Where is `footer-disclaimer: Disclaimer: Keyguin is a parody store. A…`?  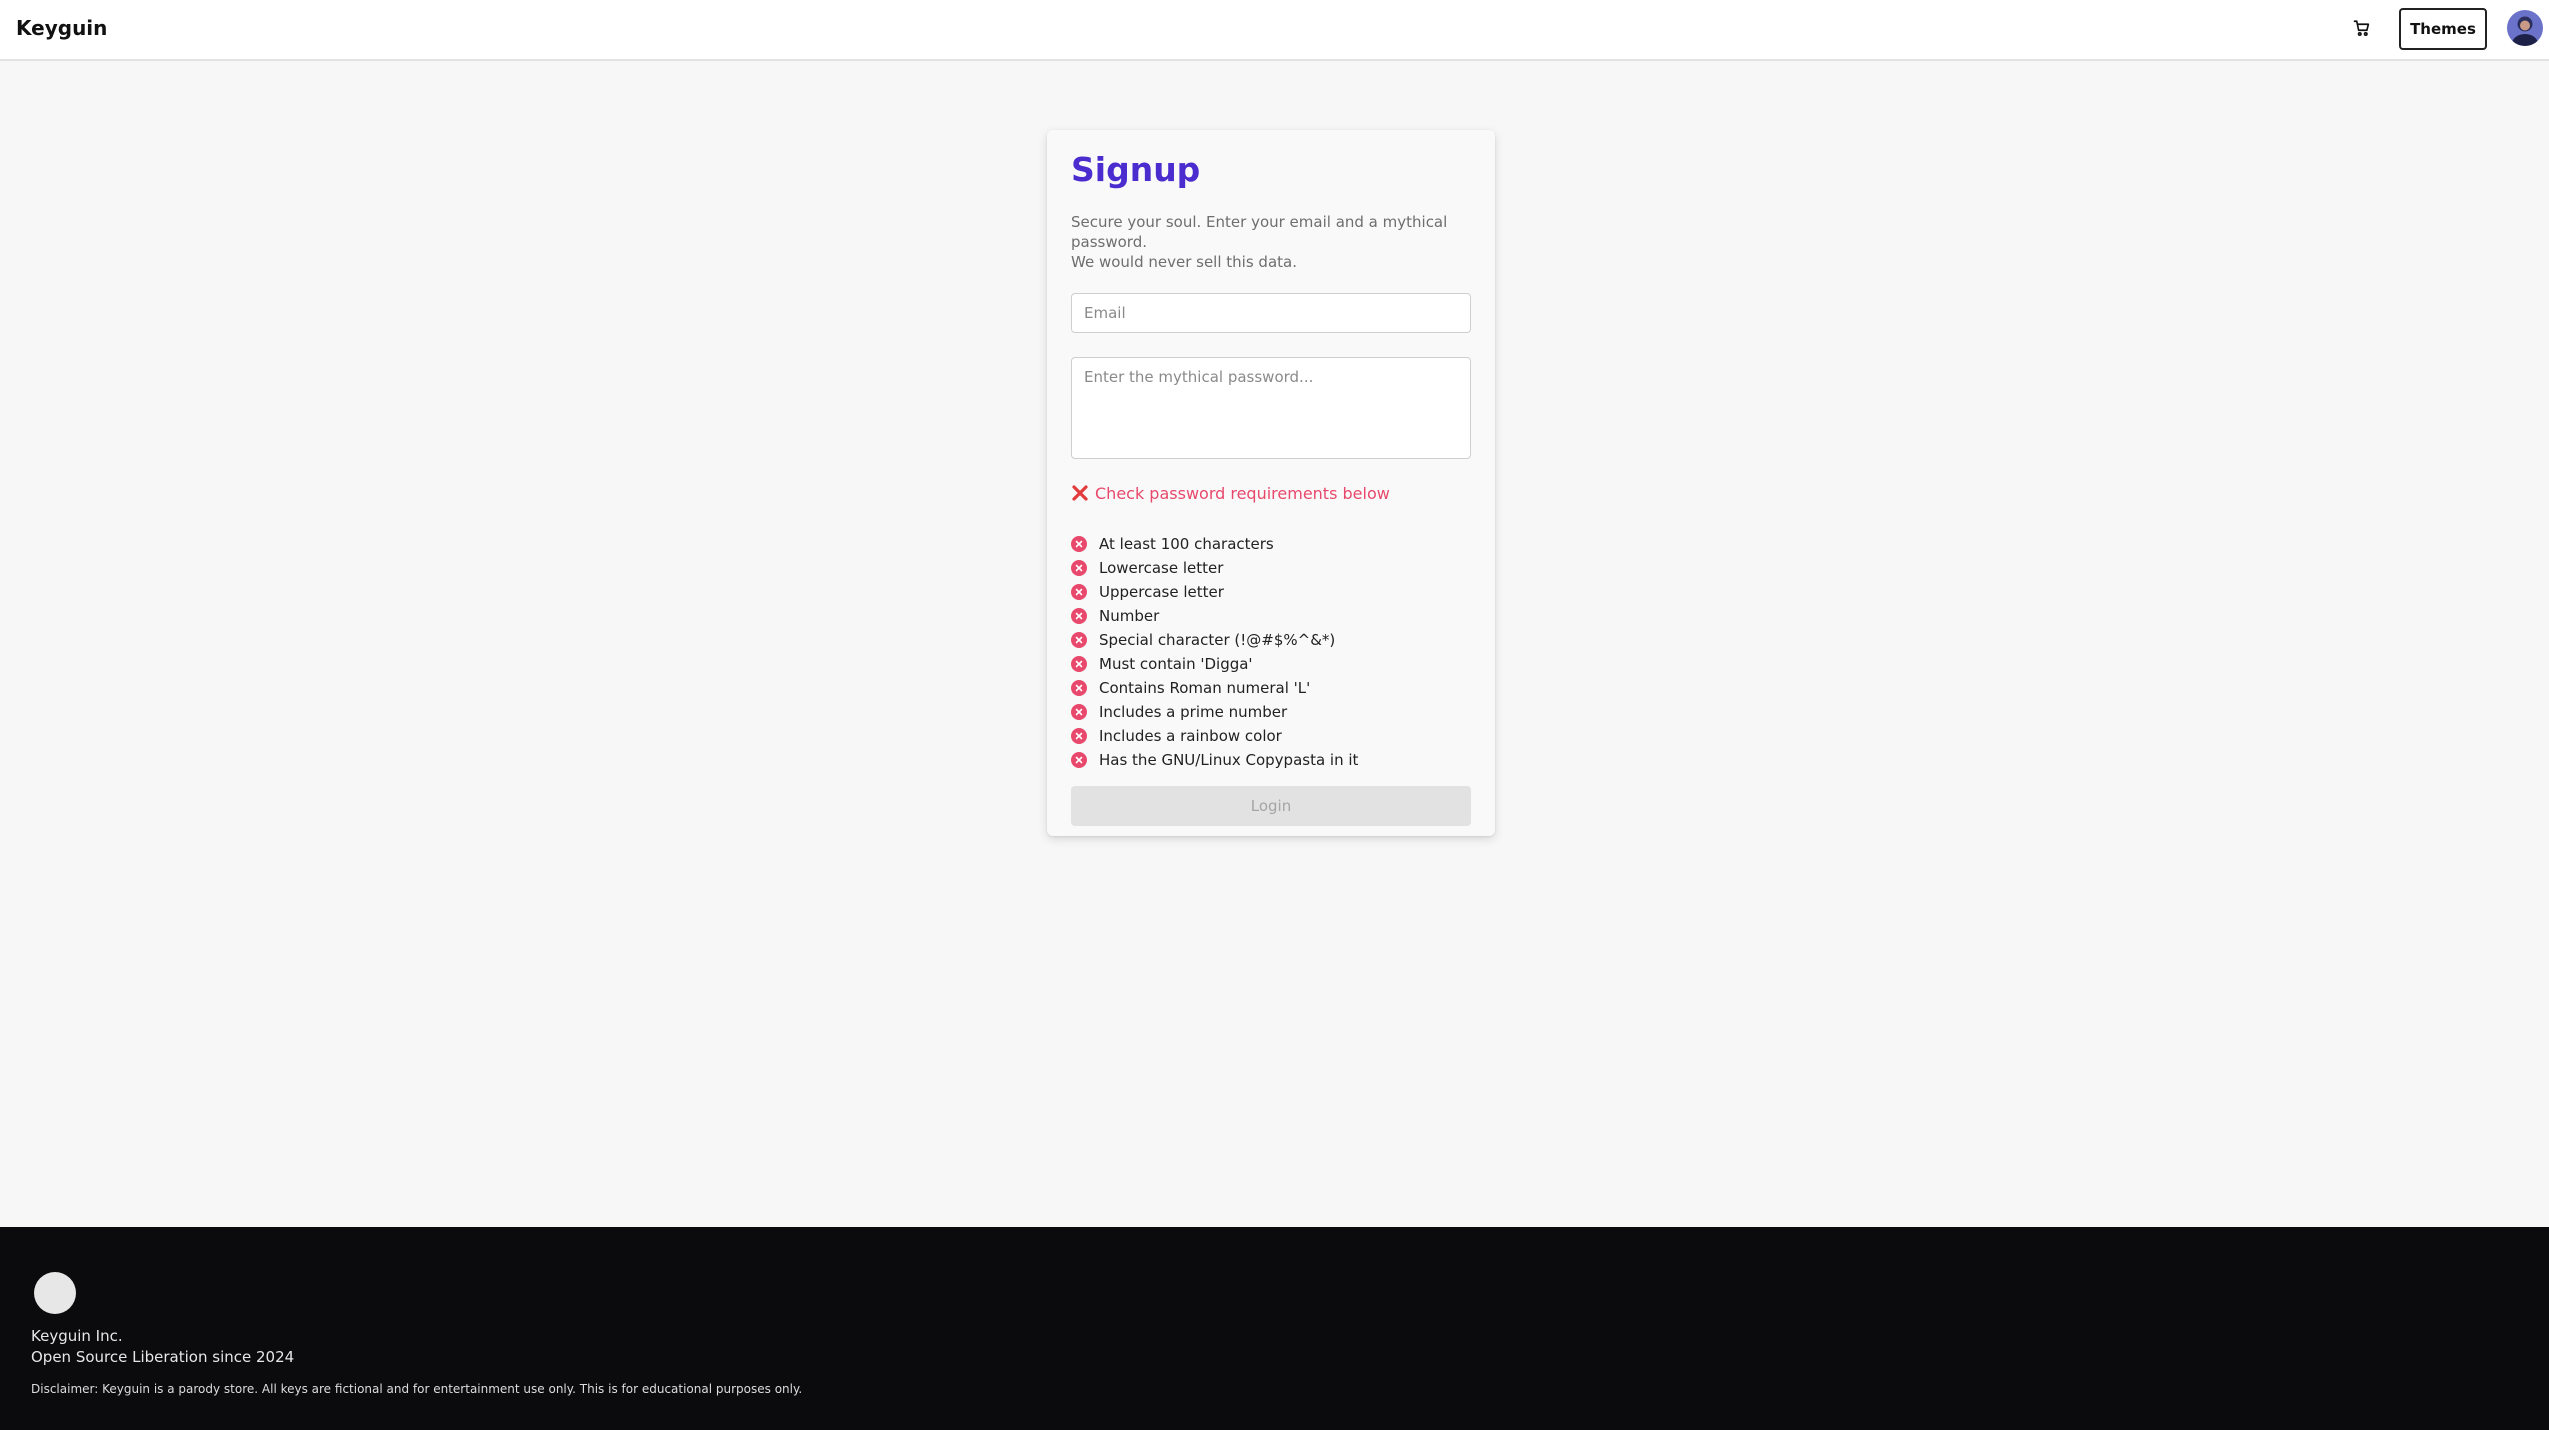
footer-disclaimer: Disclaimer: Keyguin is a parody store. A… is located at coordinates (417, 1389).